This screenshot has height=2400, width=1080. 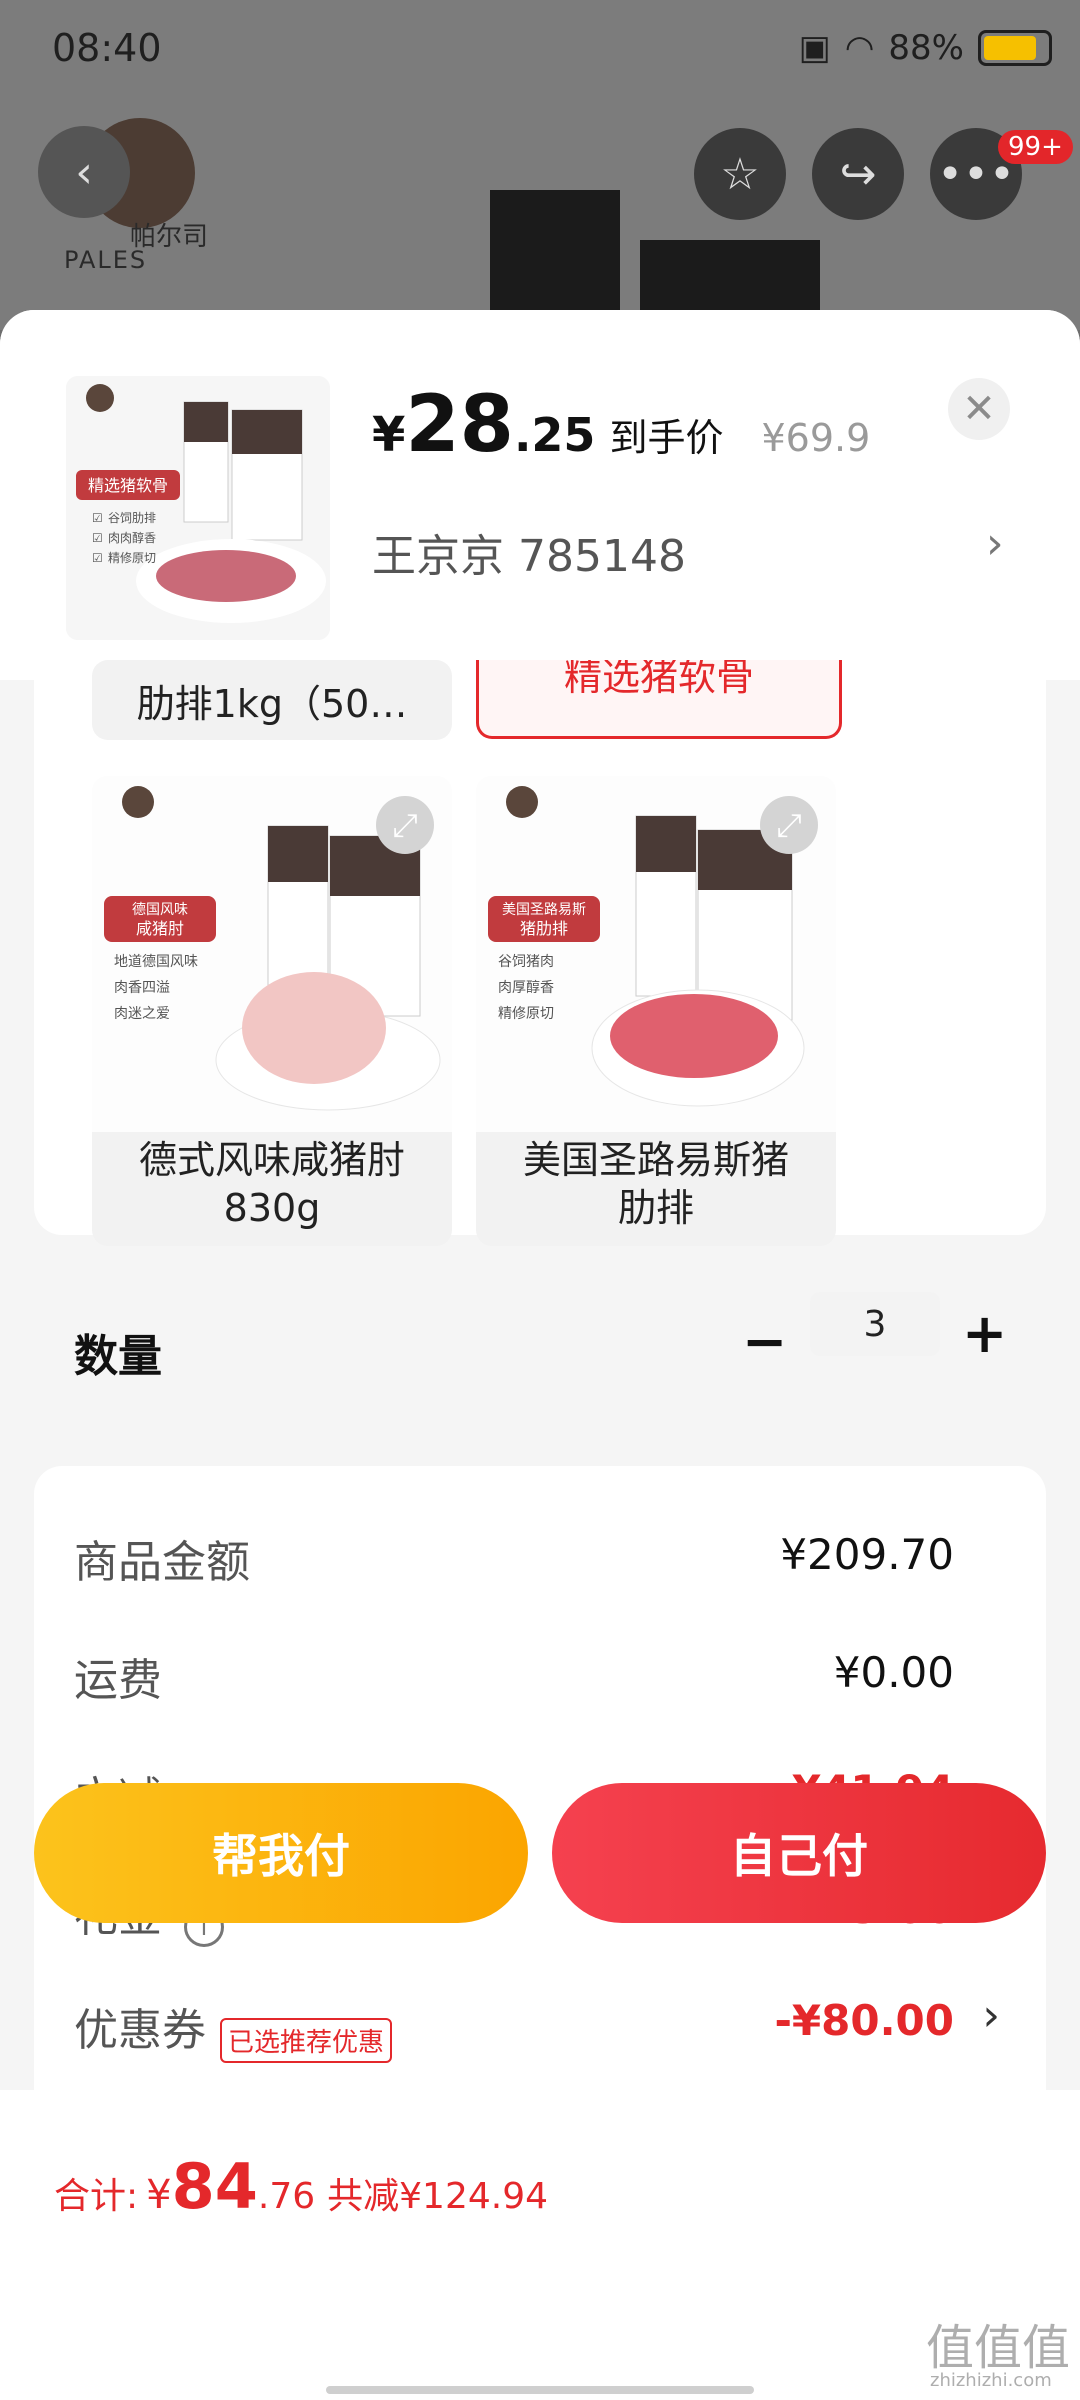 I want to click on total-saved: 共减¥124.94, so click(x=438, y=2196).